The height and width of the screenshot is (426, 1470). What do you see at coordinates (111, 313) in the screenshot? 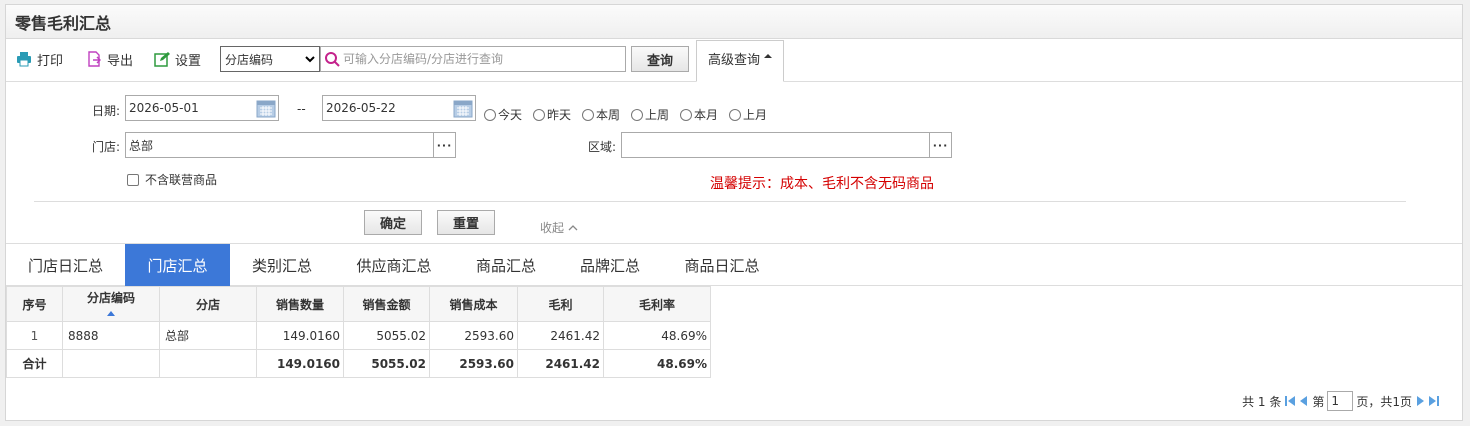
I see `sort-asc-icon` at bounding box center [111, 313].